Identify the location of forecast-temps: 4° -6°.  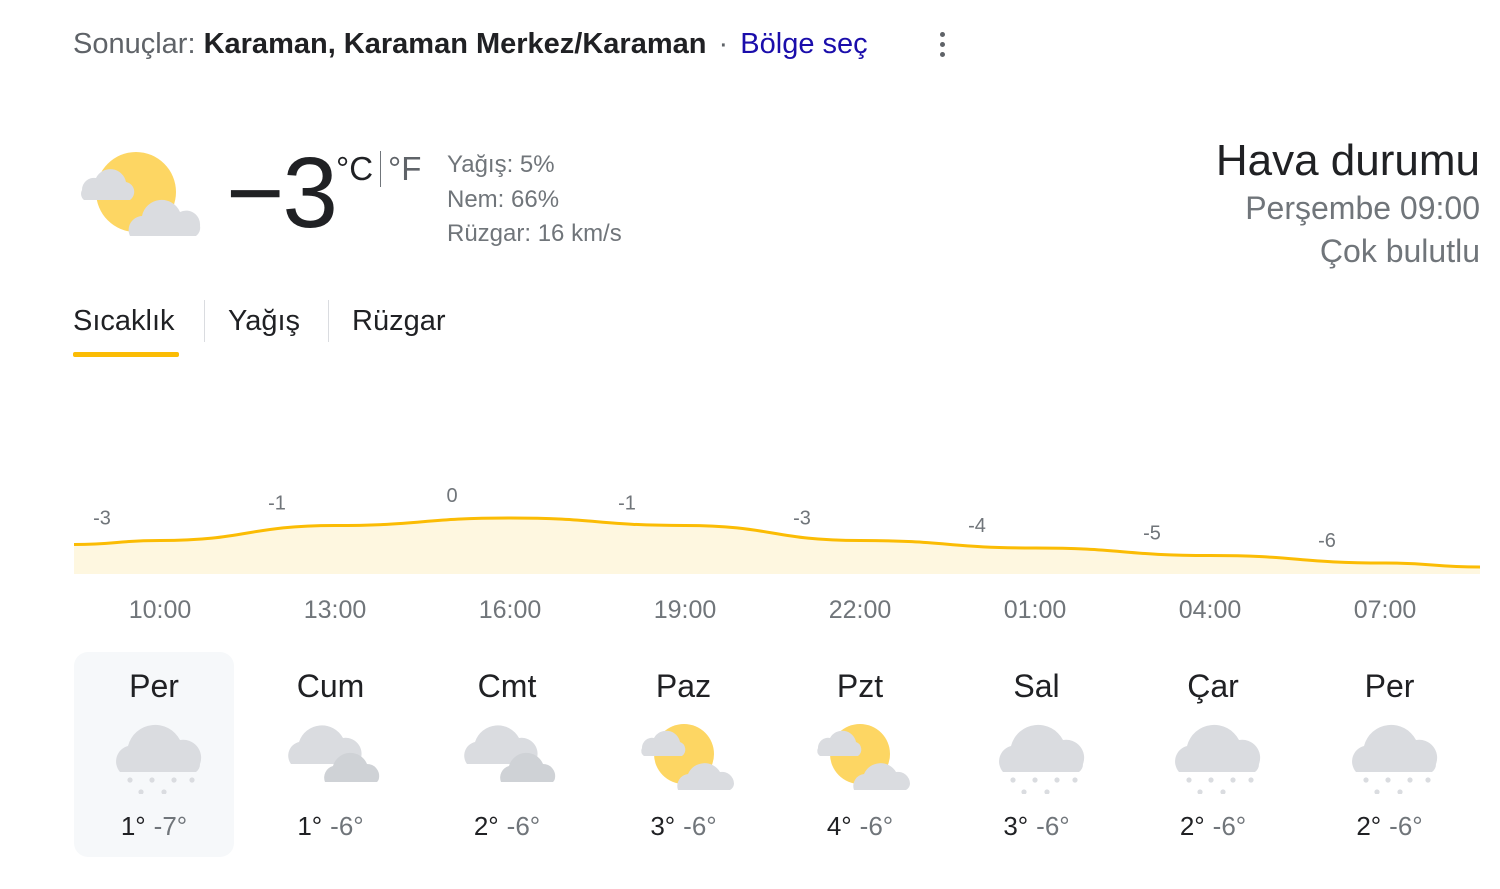
(860, 826).